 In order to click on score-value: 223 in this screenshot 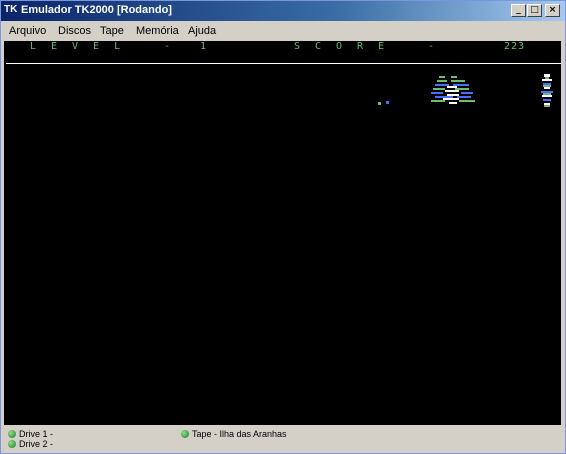, I will do `click(515, 46)`.